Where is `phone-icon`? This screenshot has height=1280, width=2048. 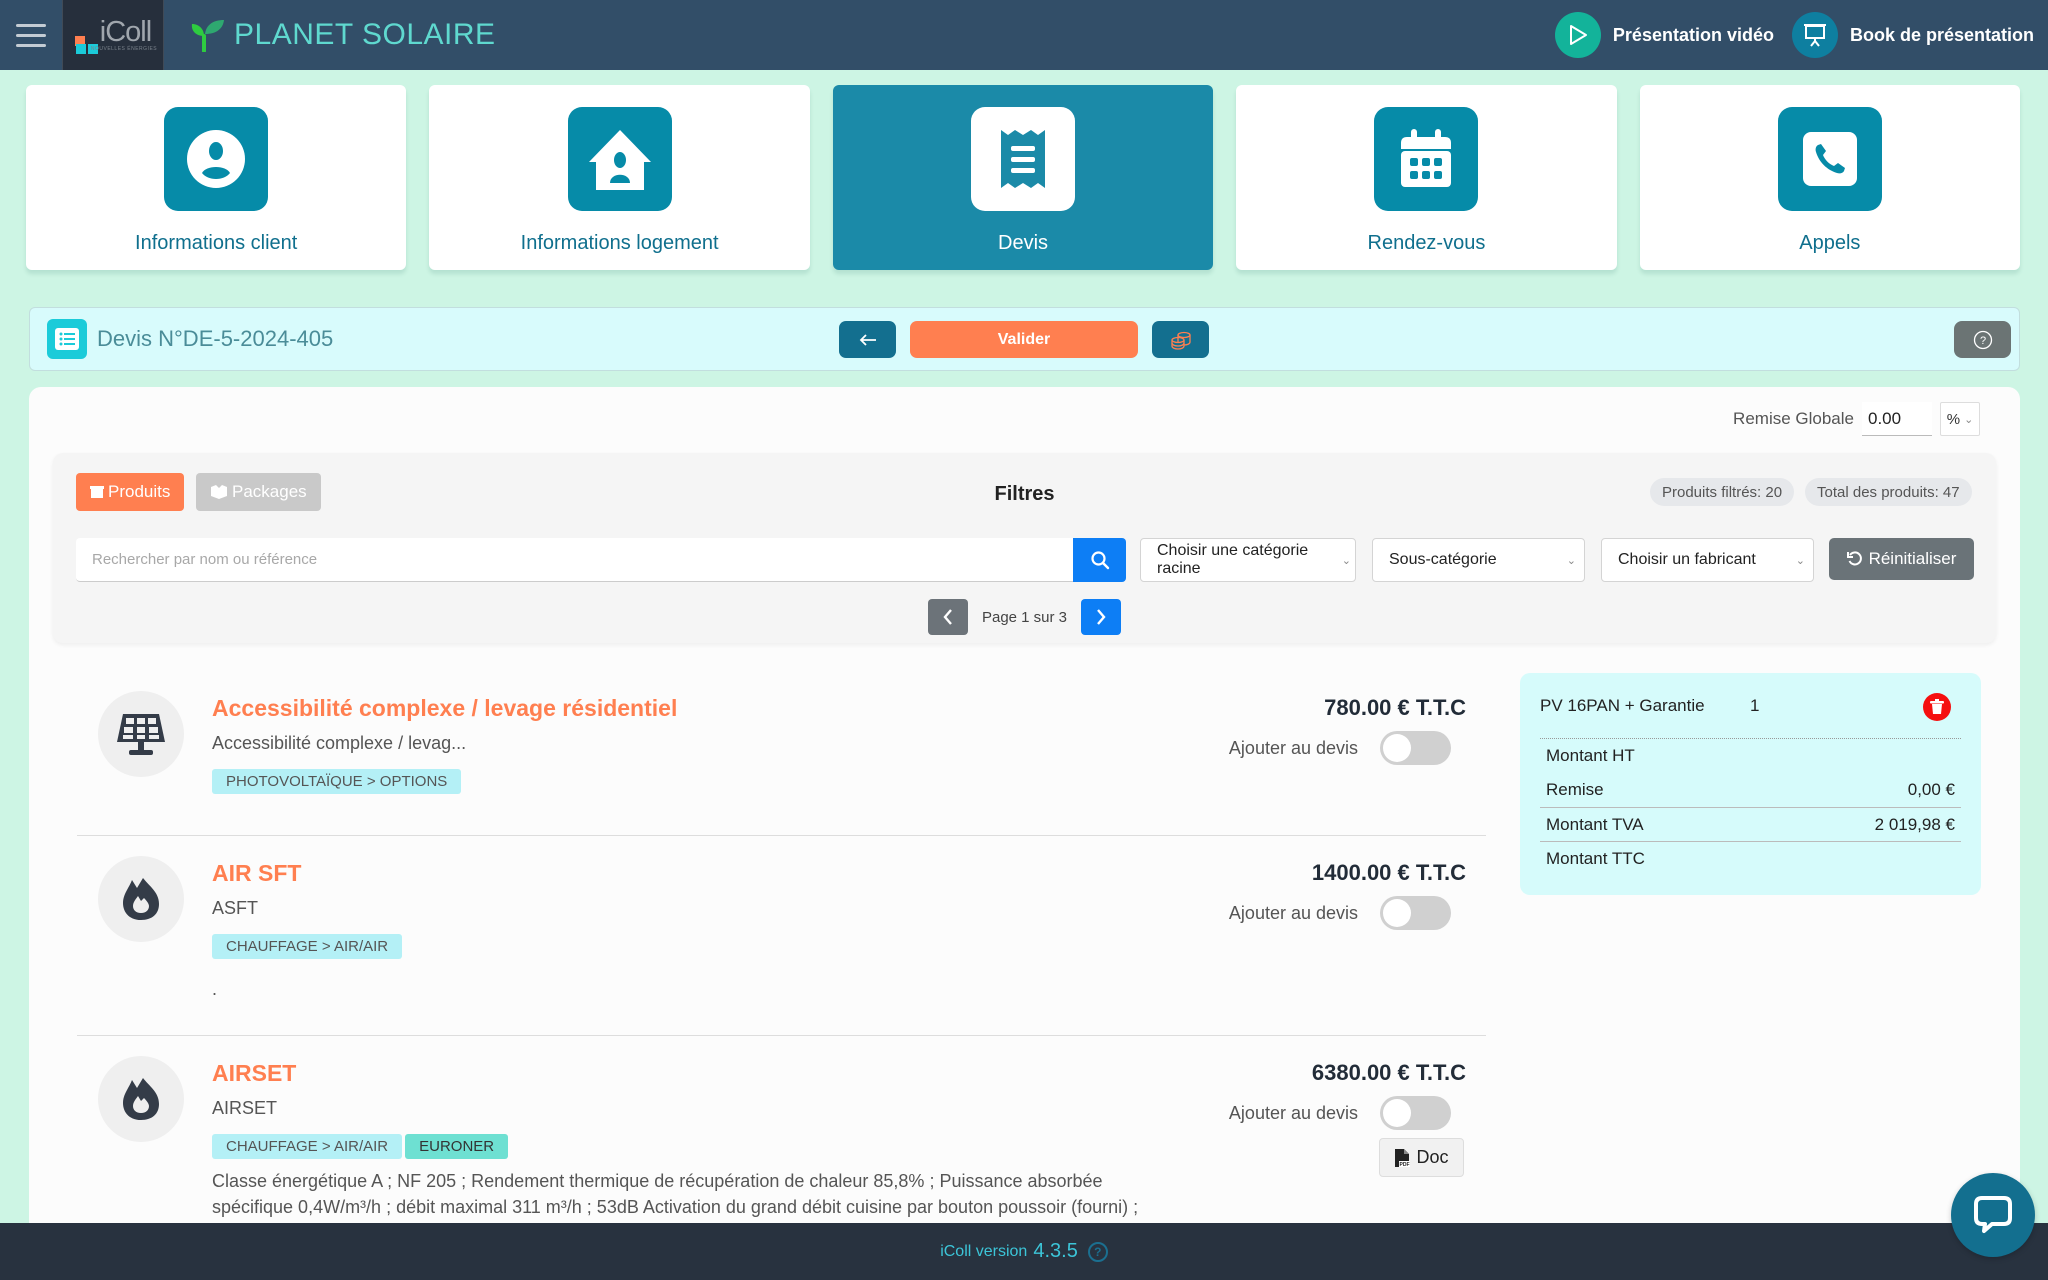 phone-icon is located at coordinates (1829, 159).